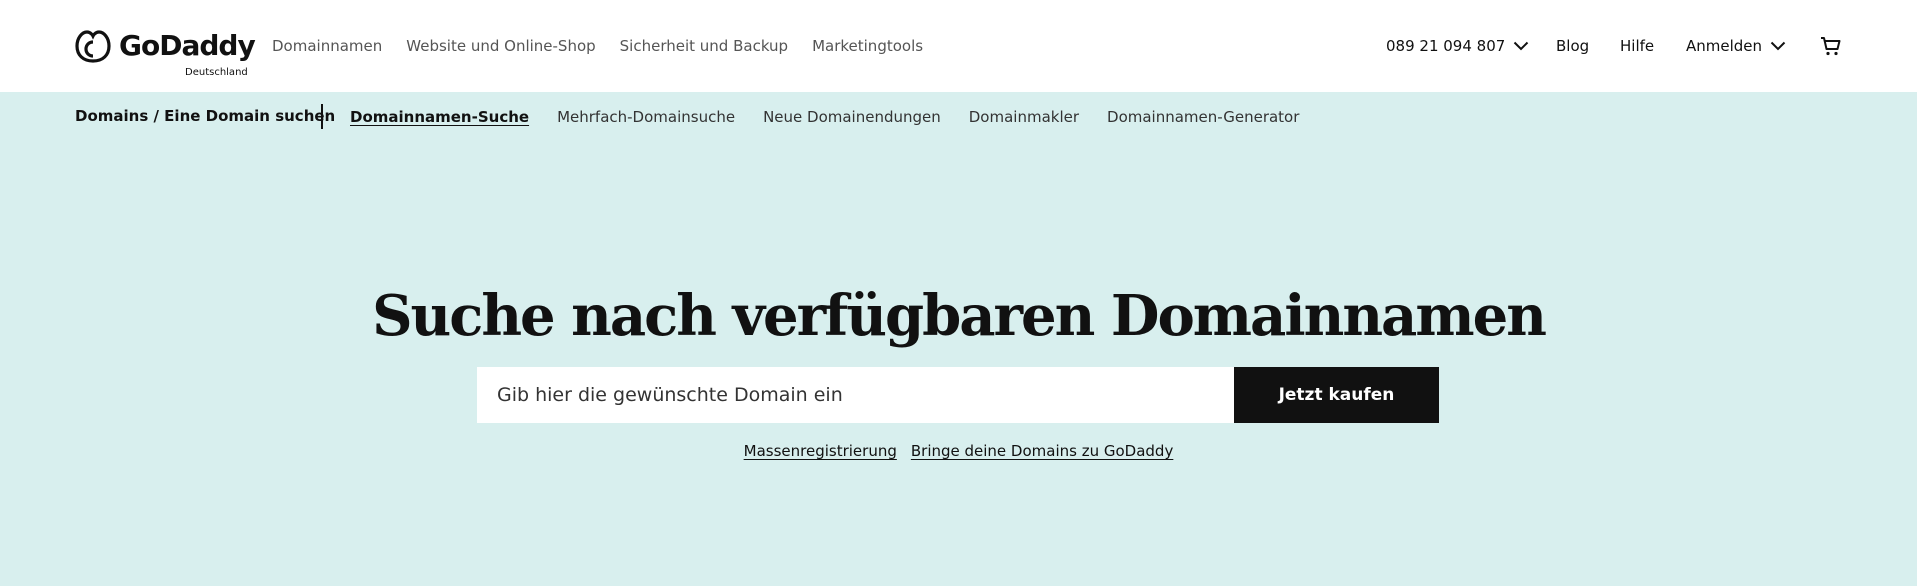 The width and height of the screenshot is (1917, 586). Describe the element at coordinates (959, 316) in the screenshot. I see `page-title: Suche nach verfügbaren Domainnamen` at that location.